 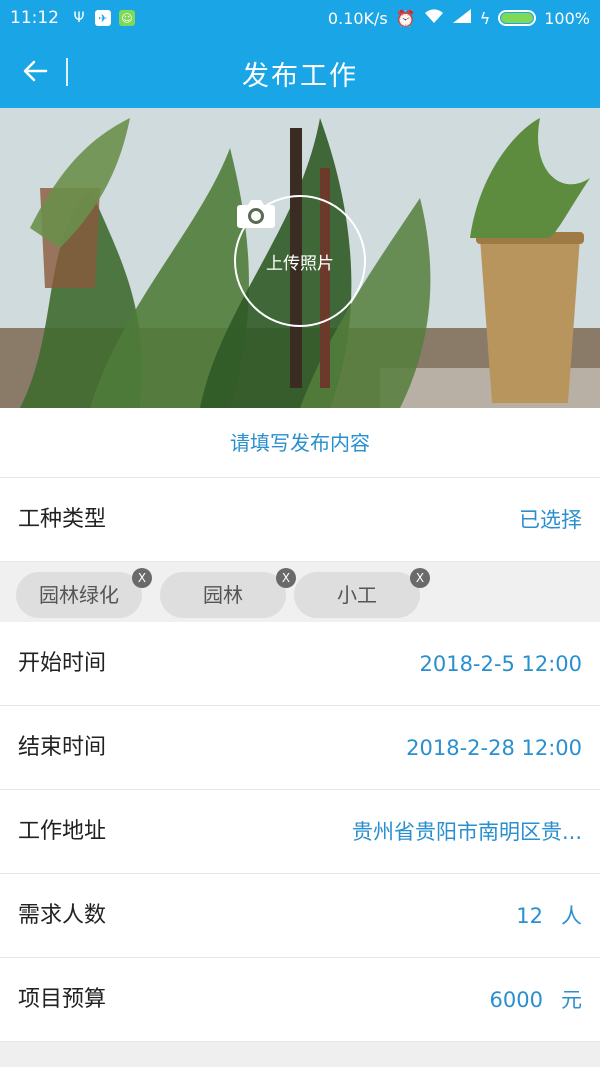 I want to click on end-time-value: 2018-2-28 12:00, so click(x=494, y=748).